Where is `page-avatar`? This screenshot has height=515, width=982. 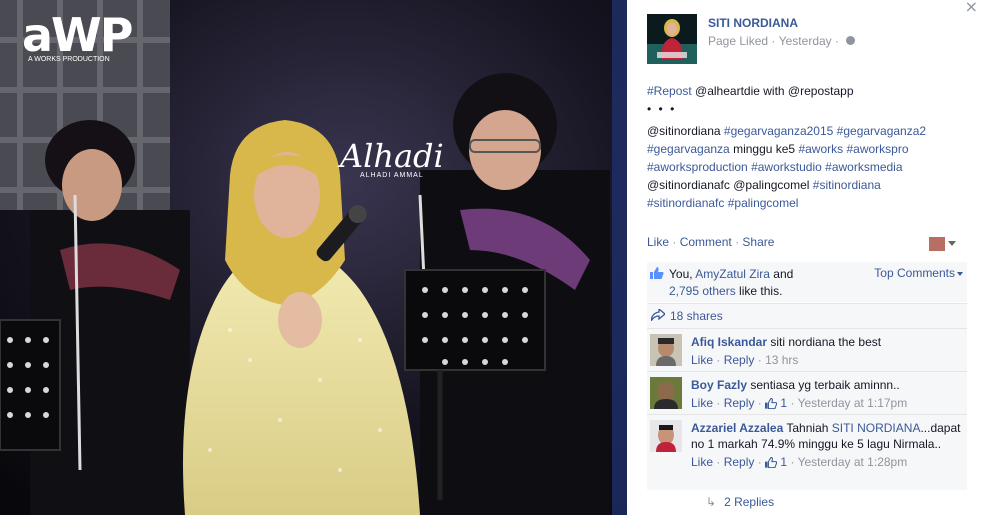
page-avatar is located at coordinates (672, 39).